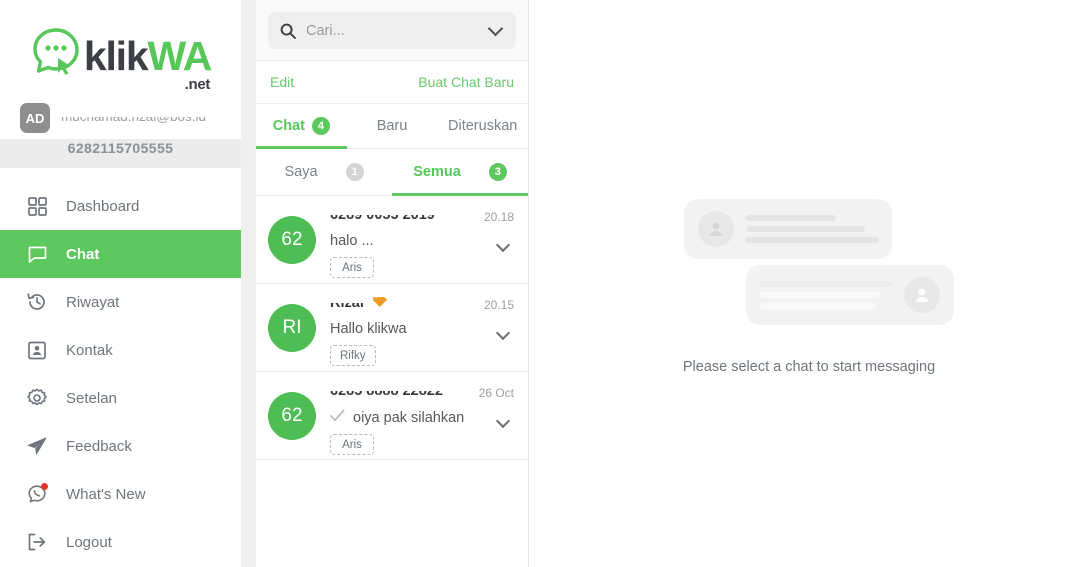  What do you see at coordinates (282, 82) in the screenshot?
I see `edit-button: Edit` at bounding box center [282, 82].